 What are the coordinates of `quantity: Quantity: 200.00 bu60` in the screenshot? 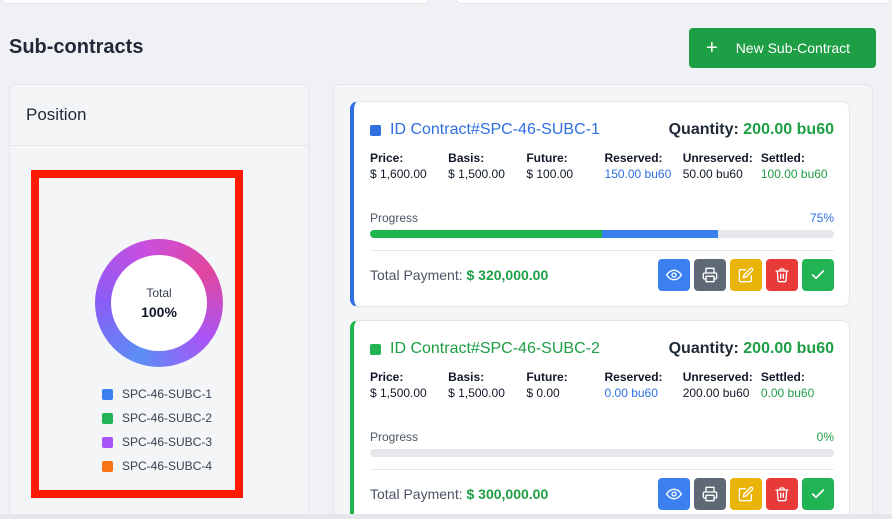 It's located at (751, 130).